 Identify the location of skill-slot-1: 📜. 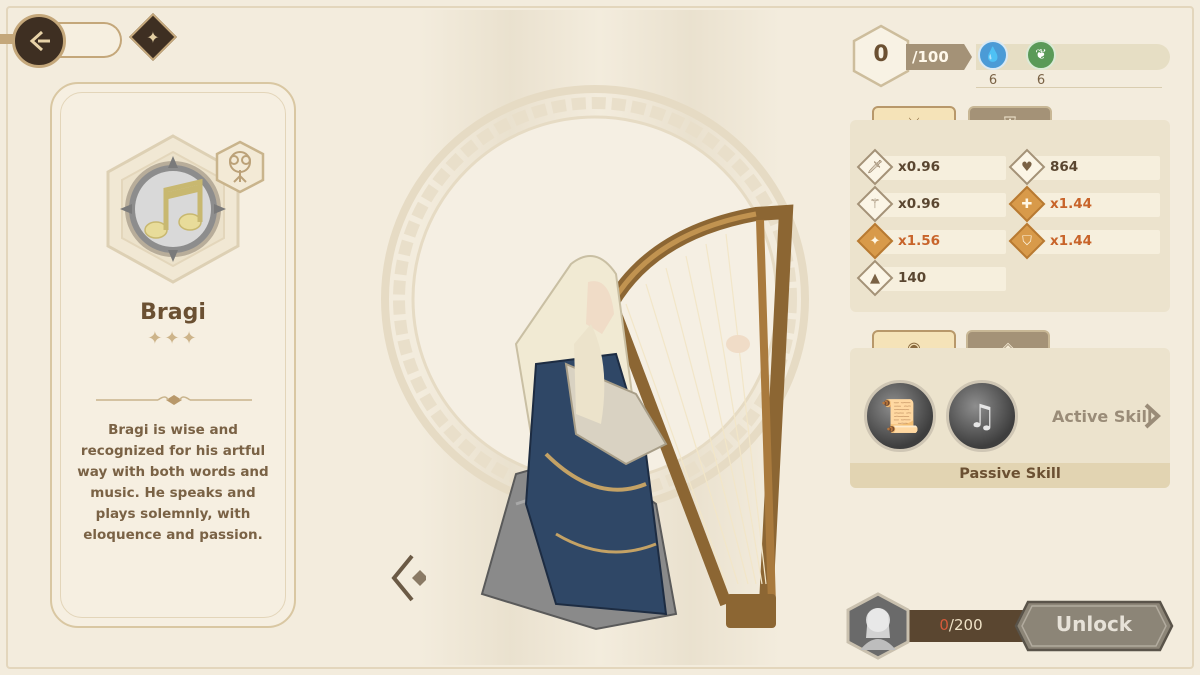
(900, 416).